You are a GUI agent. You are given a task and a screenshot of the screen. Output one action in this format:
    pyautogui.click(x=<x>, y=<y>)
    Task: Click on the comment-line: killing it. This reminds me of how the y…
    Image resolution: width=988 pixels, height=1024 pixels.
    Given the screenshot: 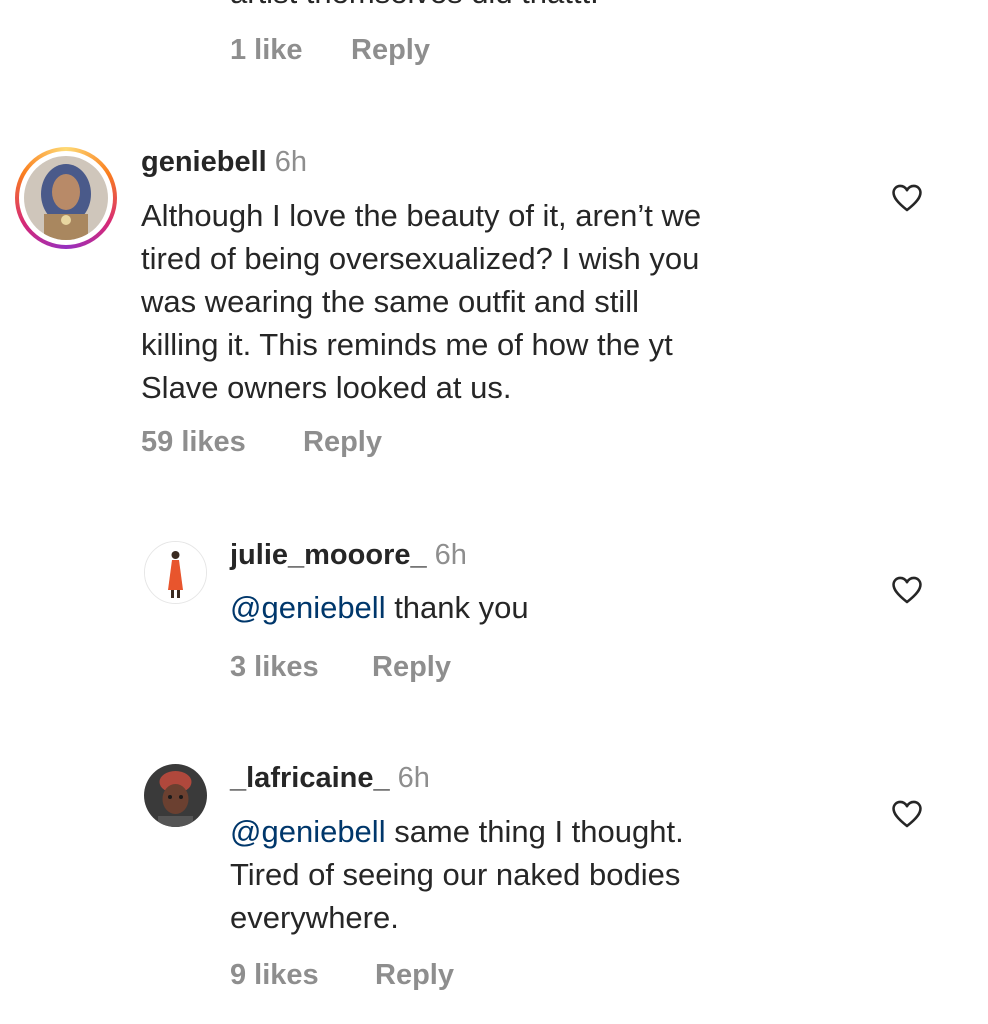 What is the action you would take?
    pyautogui.click(x=407, y=344)
    